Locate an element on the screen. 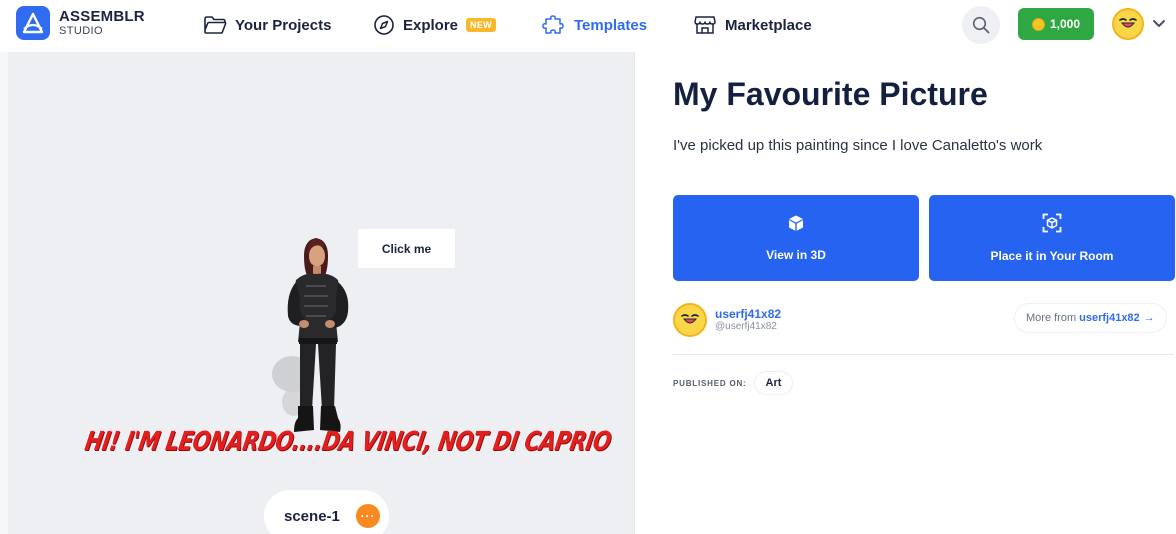  place-in-room-button: Place it in Your Room is located at coordinates (1052, 238).